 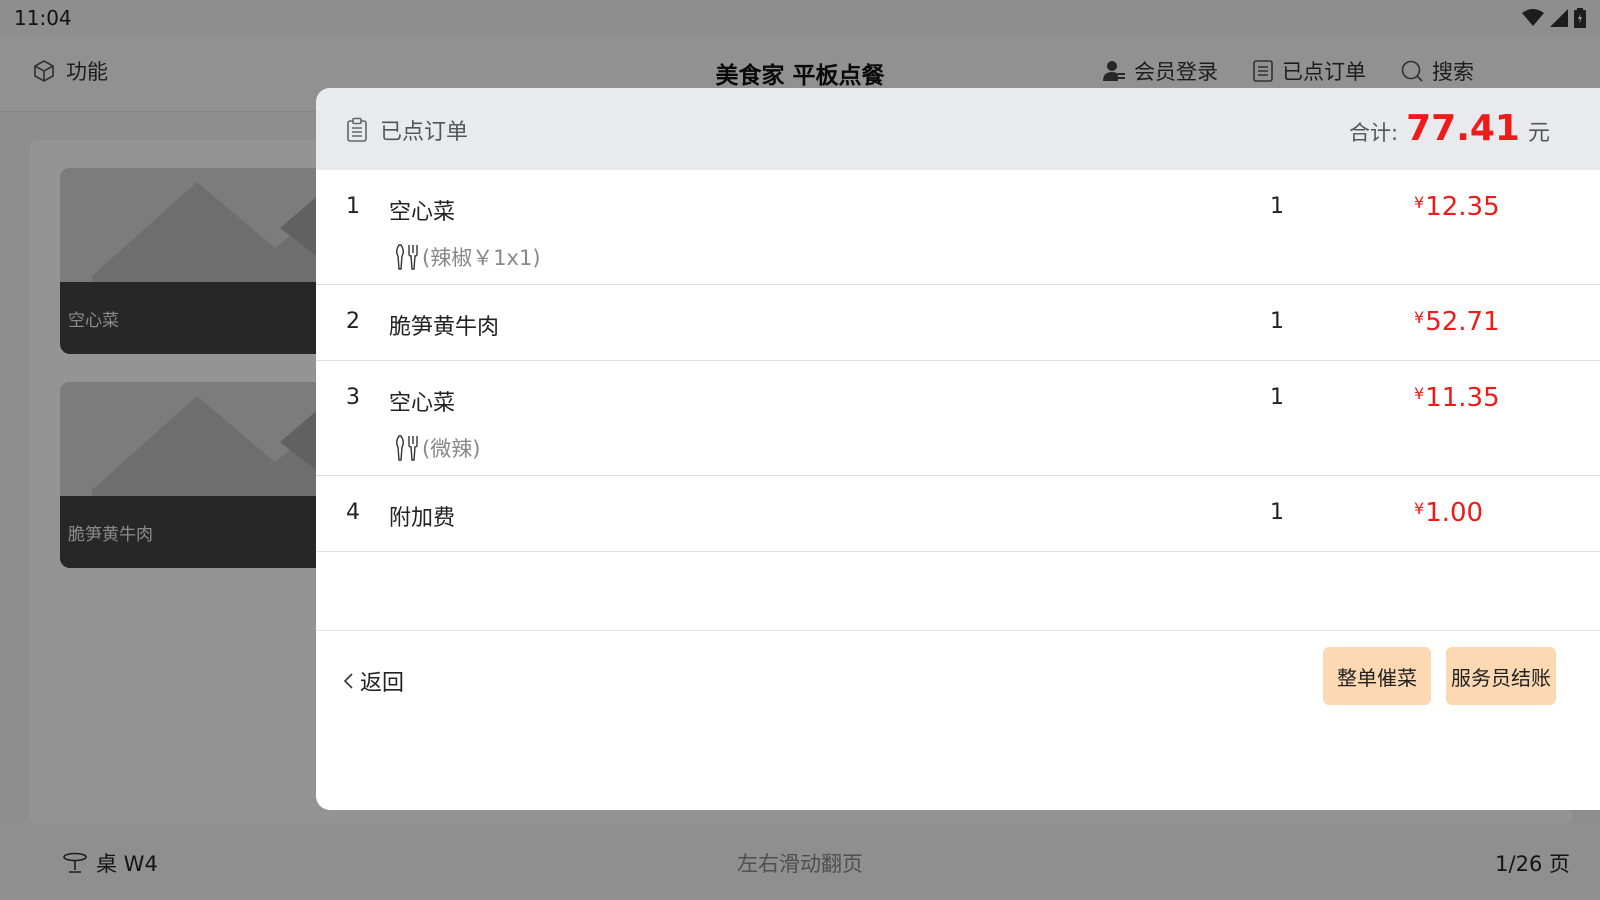 What do you see at coordinates (1463, 128) in the screenshot?
I see `total-amount: 77.41` at bounding box center [1463, 128].